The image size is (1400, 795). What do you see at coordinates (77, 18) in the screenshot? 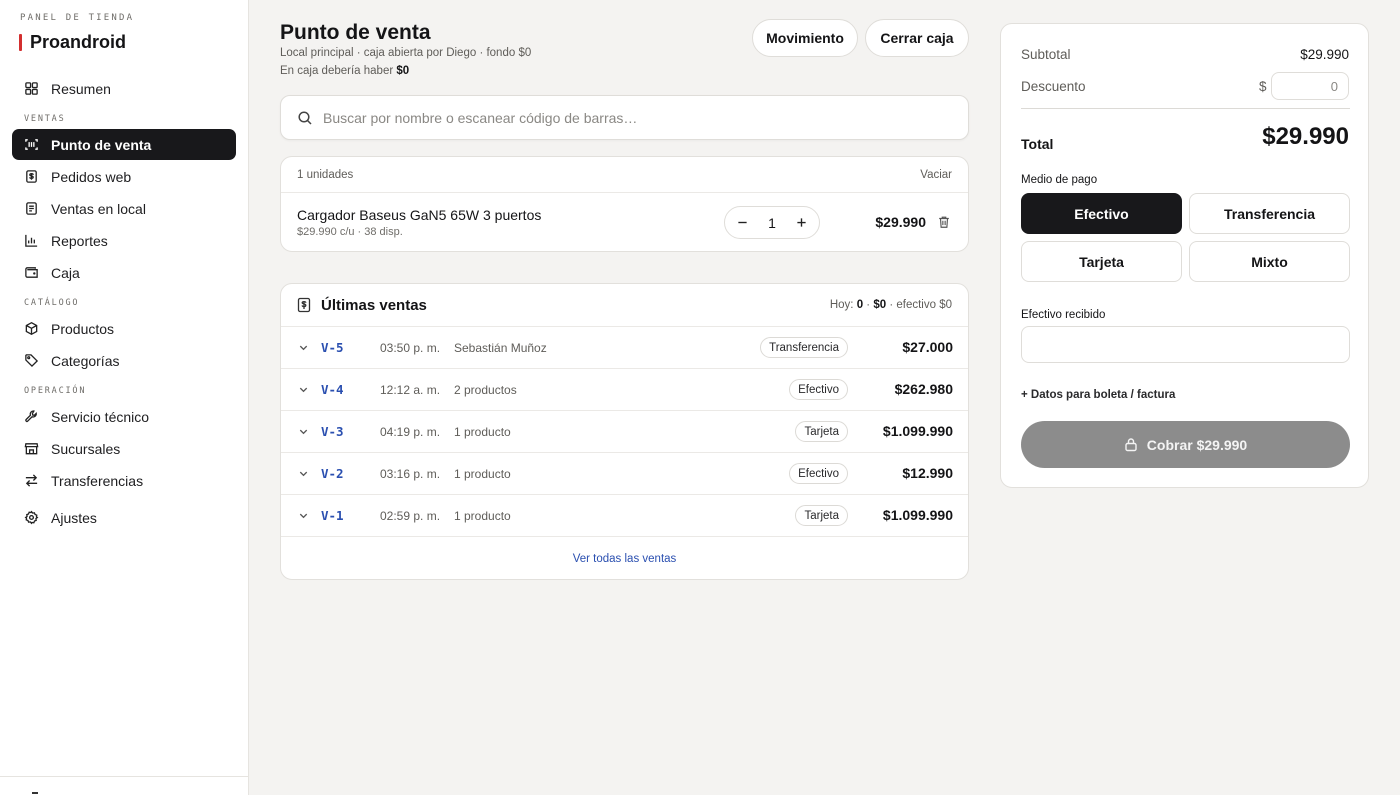
I see `brand-kicker: PANEL DE TIENDA` at bounding box center [77, 18].